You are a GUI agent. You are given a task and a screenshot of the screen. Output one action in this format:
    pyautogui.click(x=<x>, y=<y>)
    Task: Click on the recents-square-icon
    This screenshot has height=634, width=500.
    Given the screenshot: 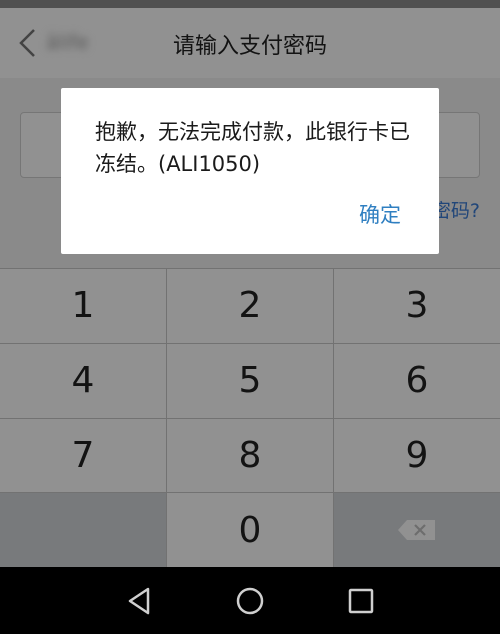 What is the action you would take?
    pyautogui.click(x=361, y=601)
    